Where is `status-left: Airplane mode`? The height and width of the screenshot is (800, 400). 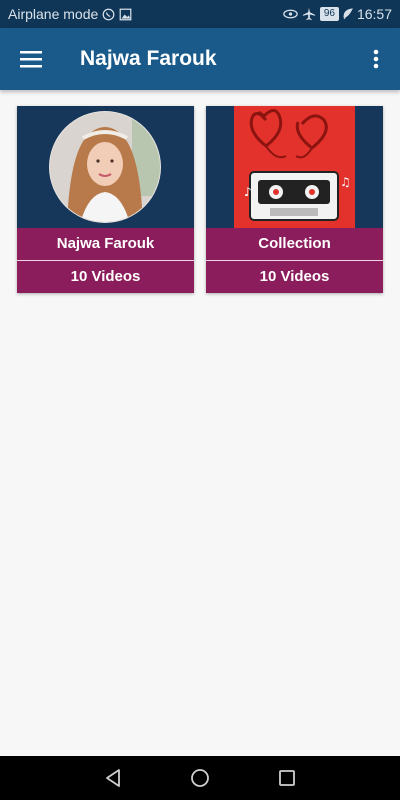 status-left: Airplane mode is located at coordinates (70, 14).